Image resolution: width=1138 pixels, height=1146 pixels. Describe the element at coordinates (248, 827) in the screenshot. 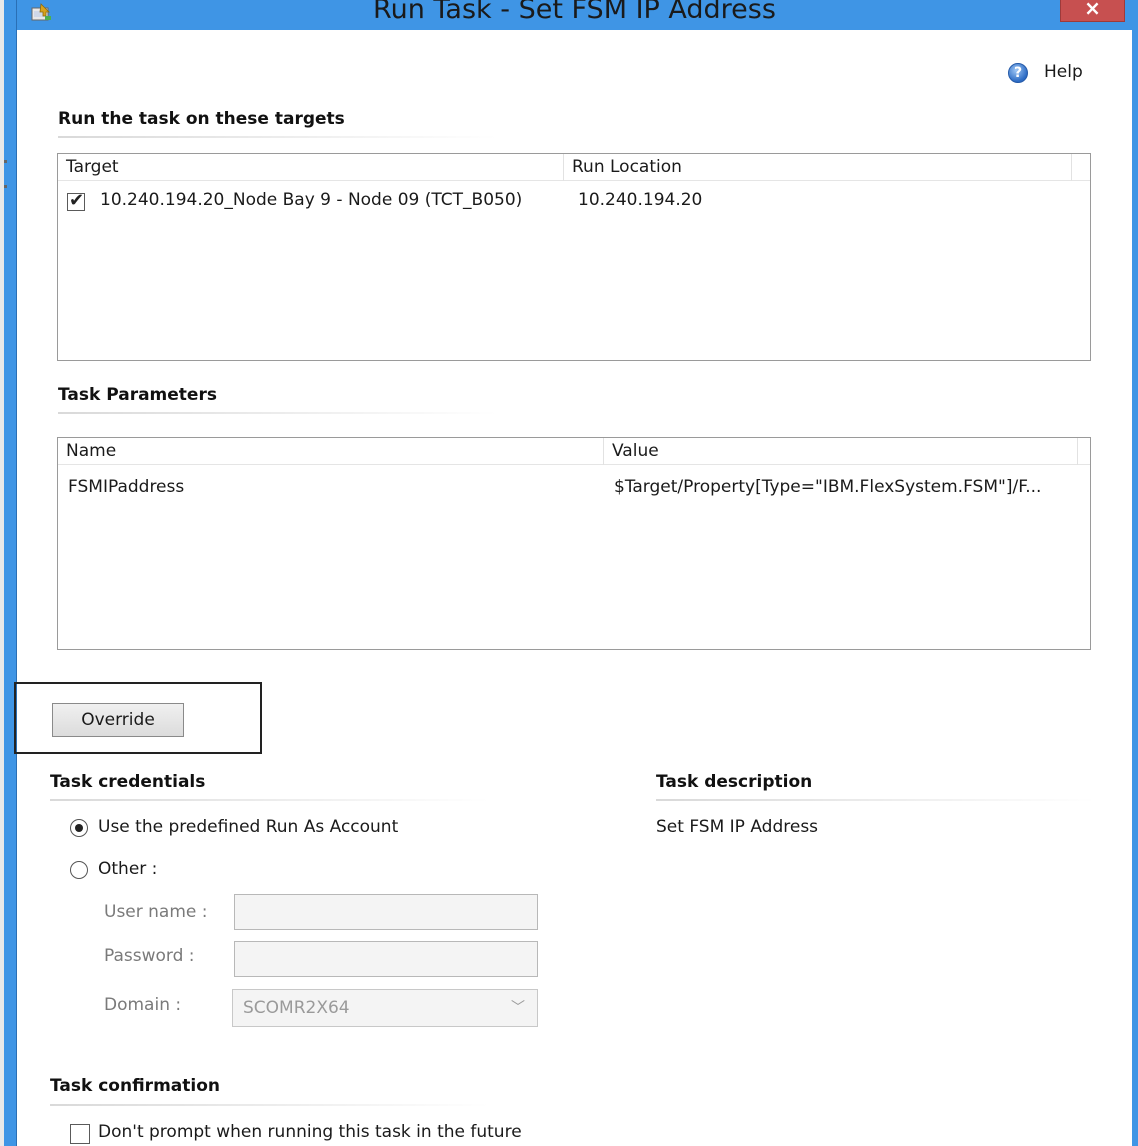

I see `predefined-account-label: Use the predefined Run As Account` at that location.